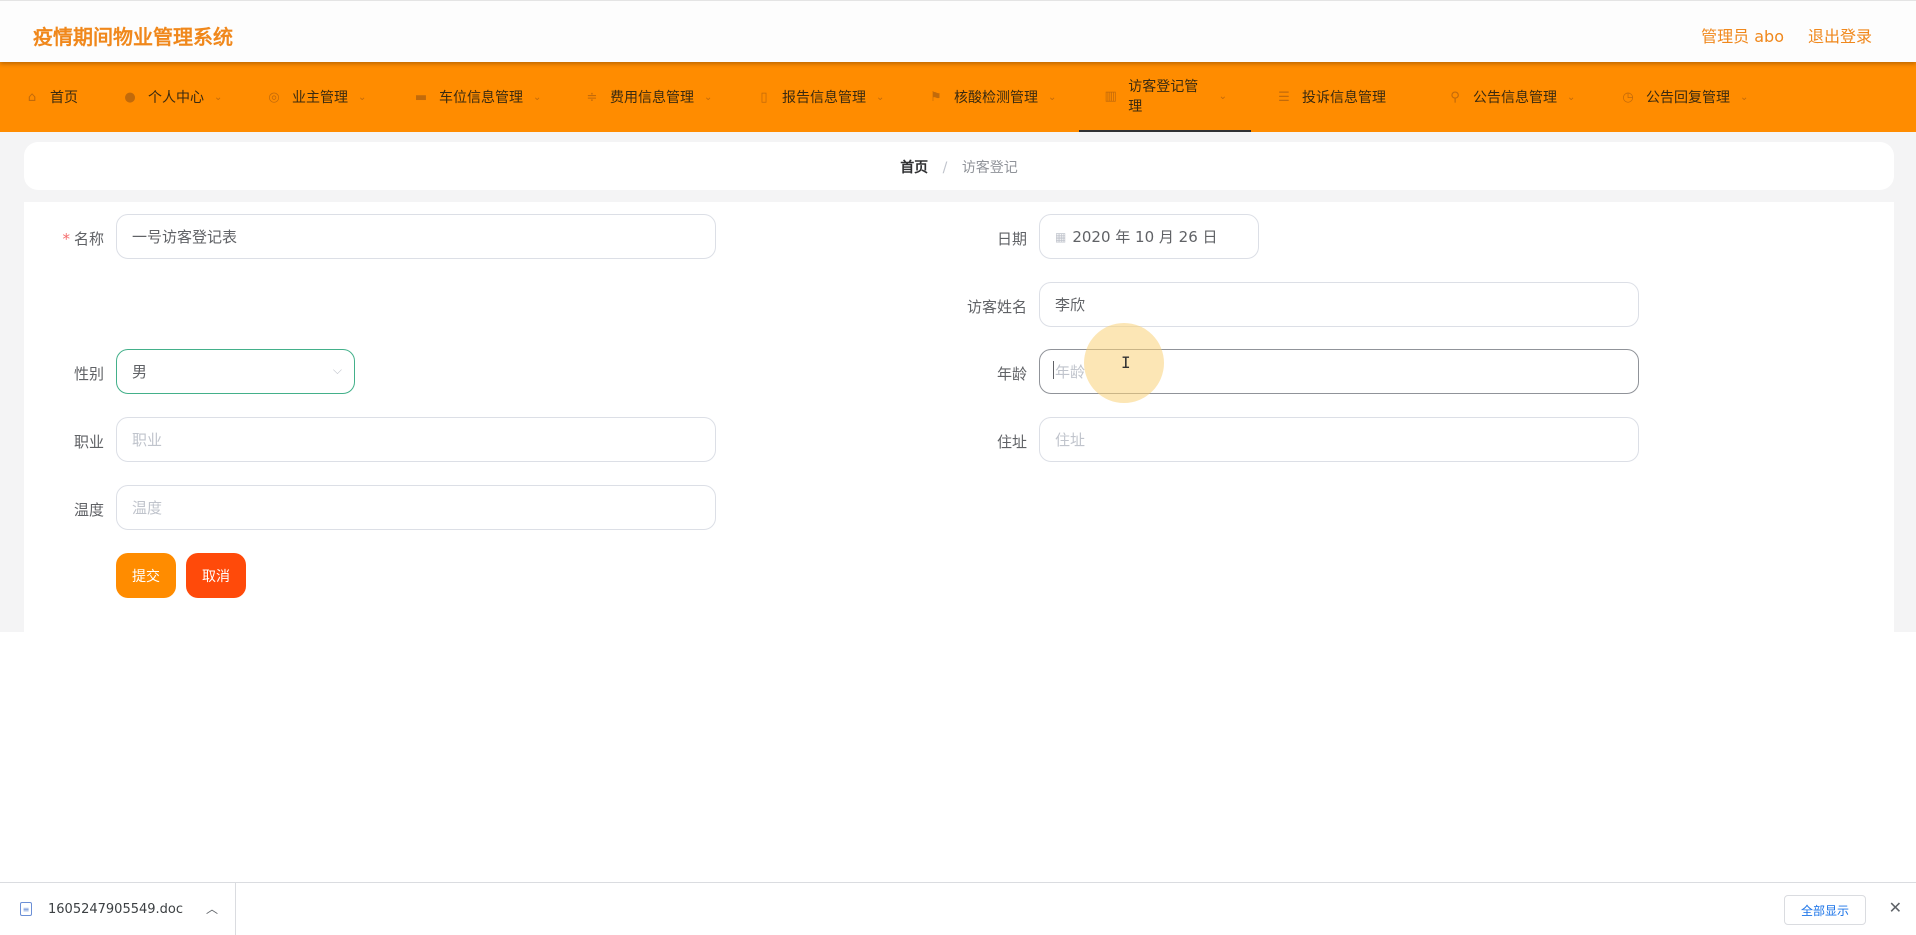  What do you see at coordinates (59, 238) in the screenshot?
I see `name-label: * 名称` at bounding box center [59, 238].